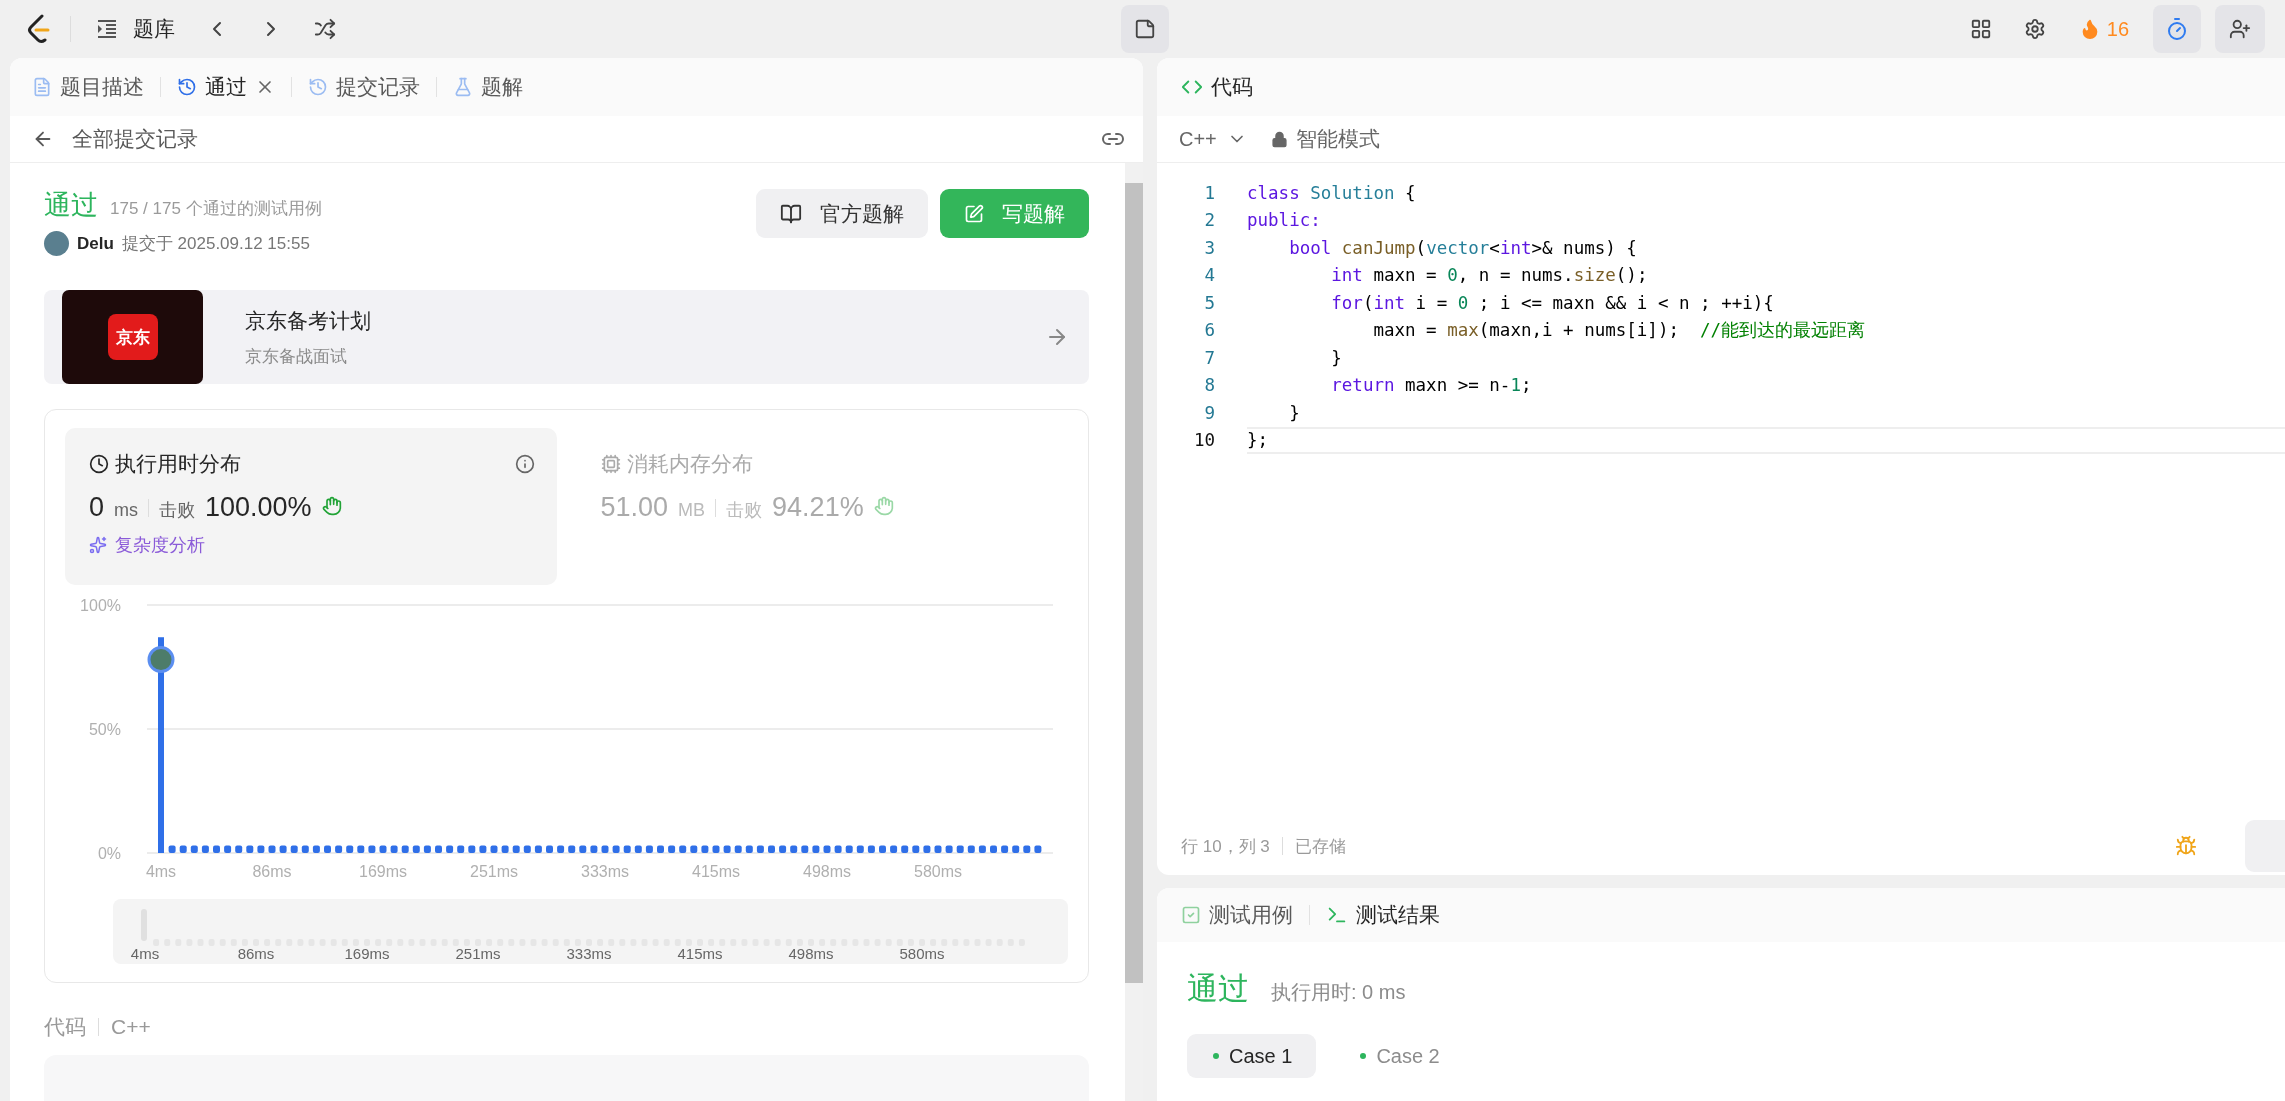 The width and height of the screenshot is (2285, 1101). What do you see at coordinates (1209, 330) in the screenshot?
I see `line-number: 6` at bounding box center [1209, 330].